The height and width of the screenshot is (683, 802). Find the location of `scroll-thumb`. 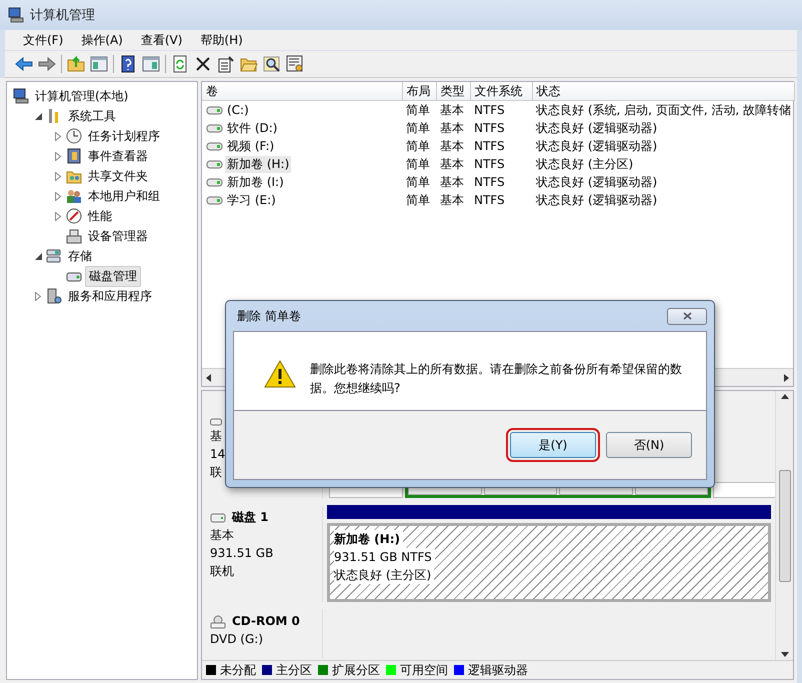

scroll-thumb is located at coordinates (784, 526).